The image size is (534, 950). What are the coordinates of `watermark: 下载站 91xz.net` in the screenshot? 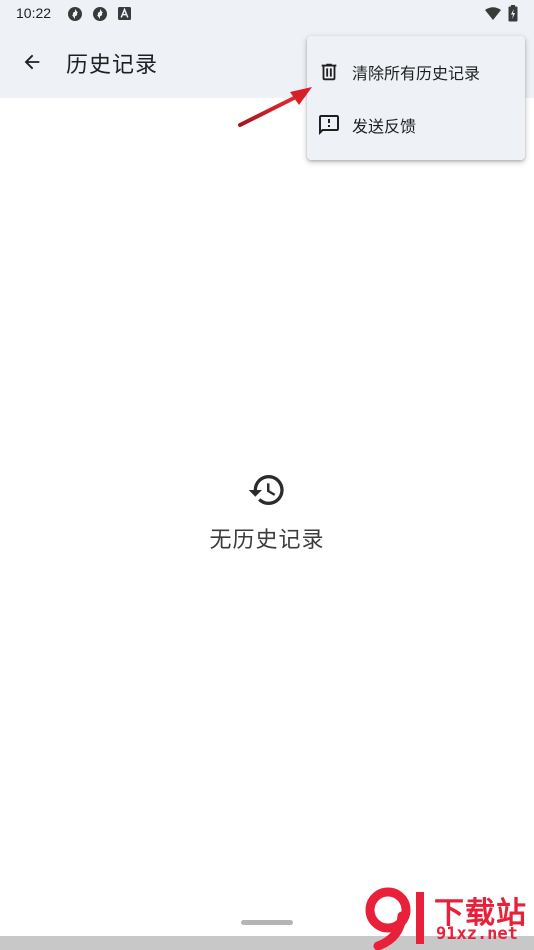 It's located at (449, 918).